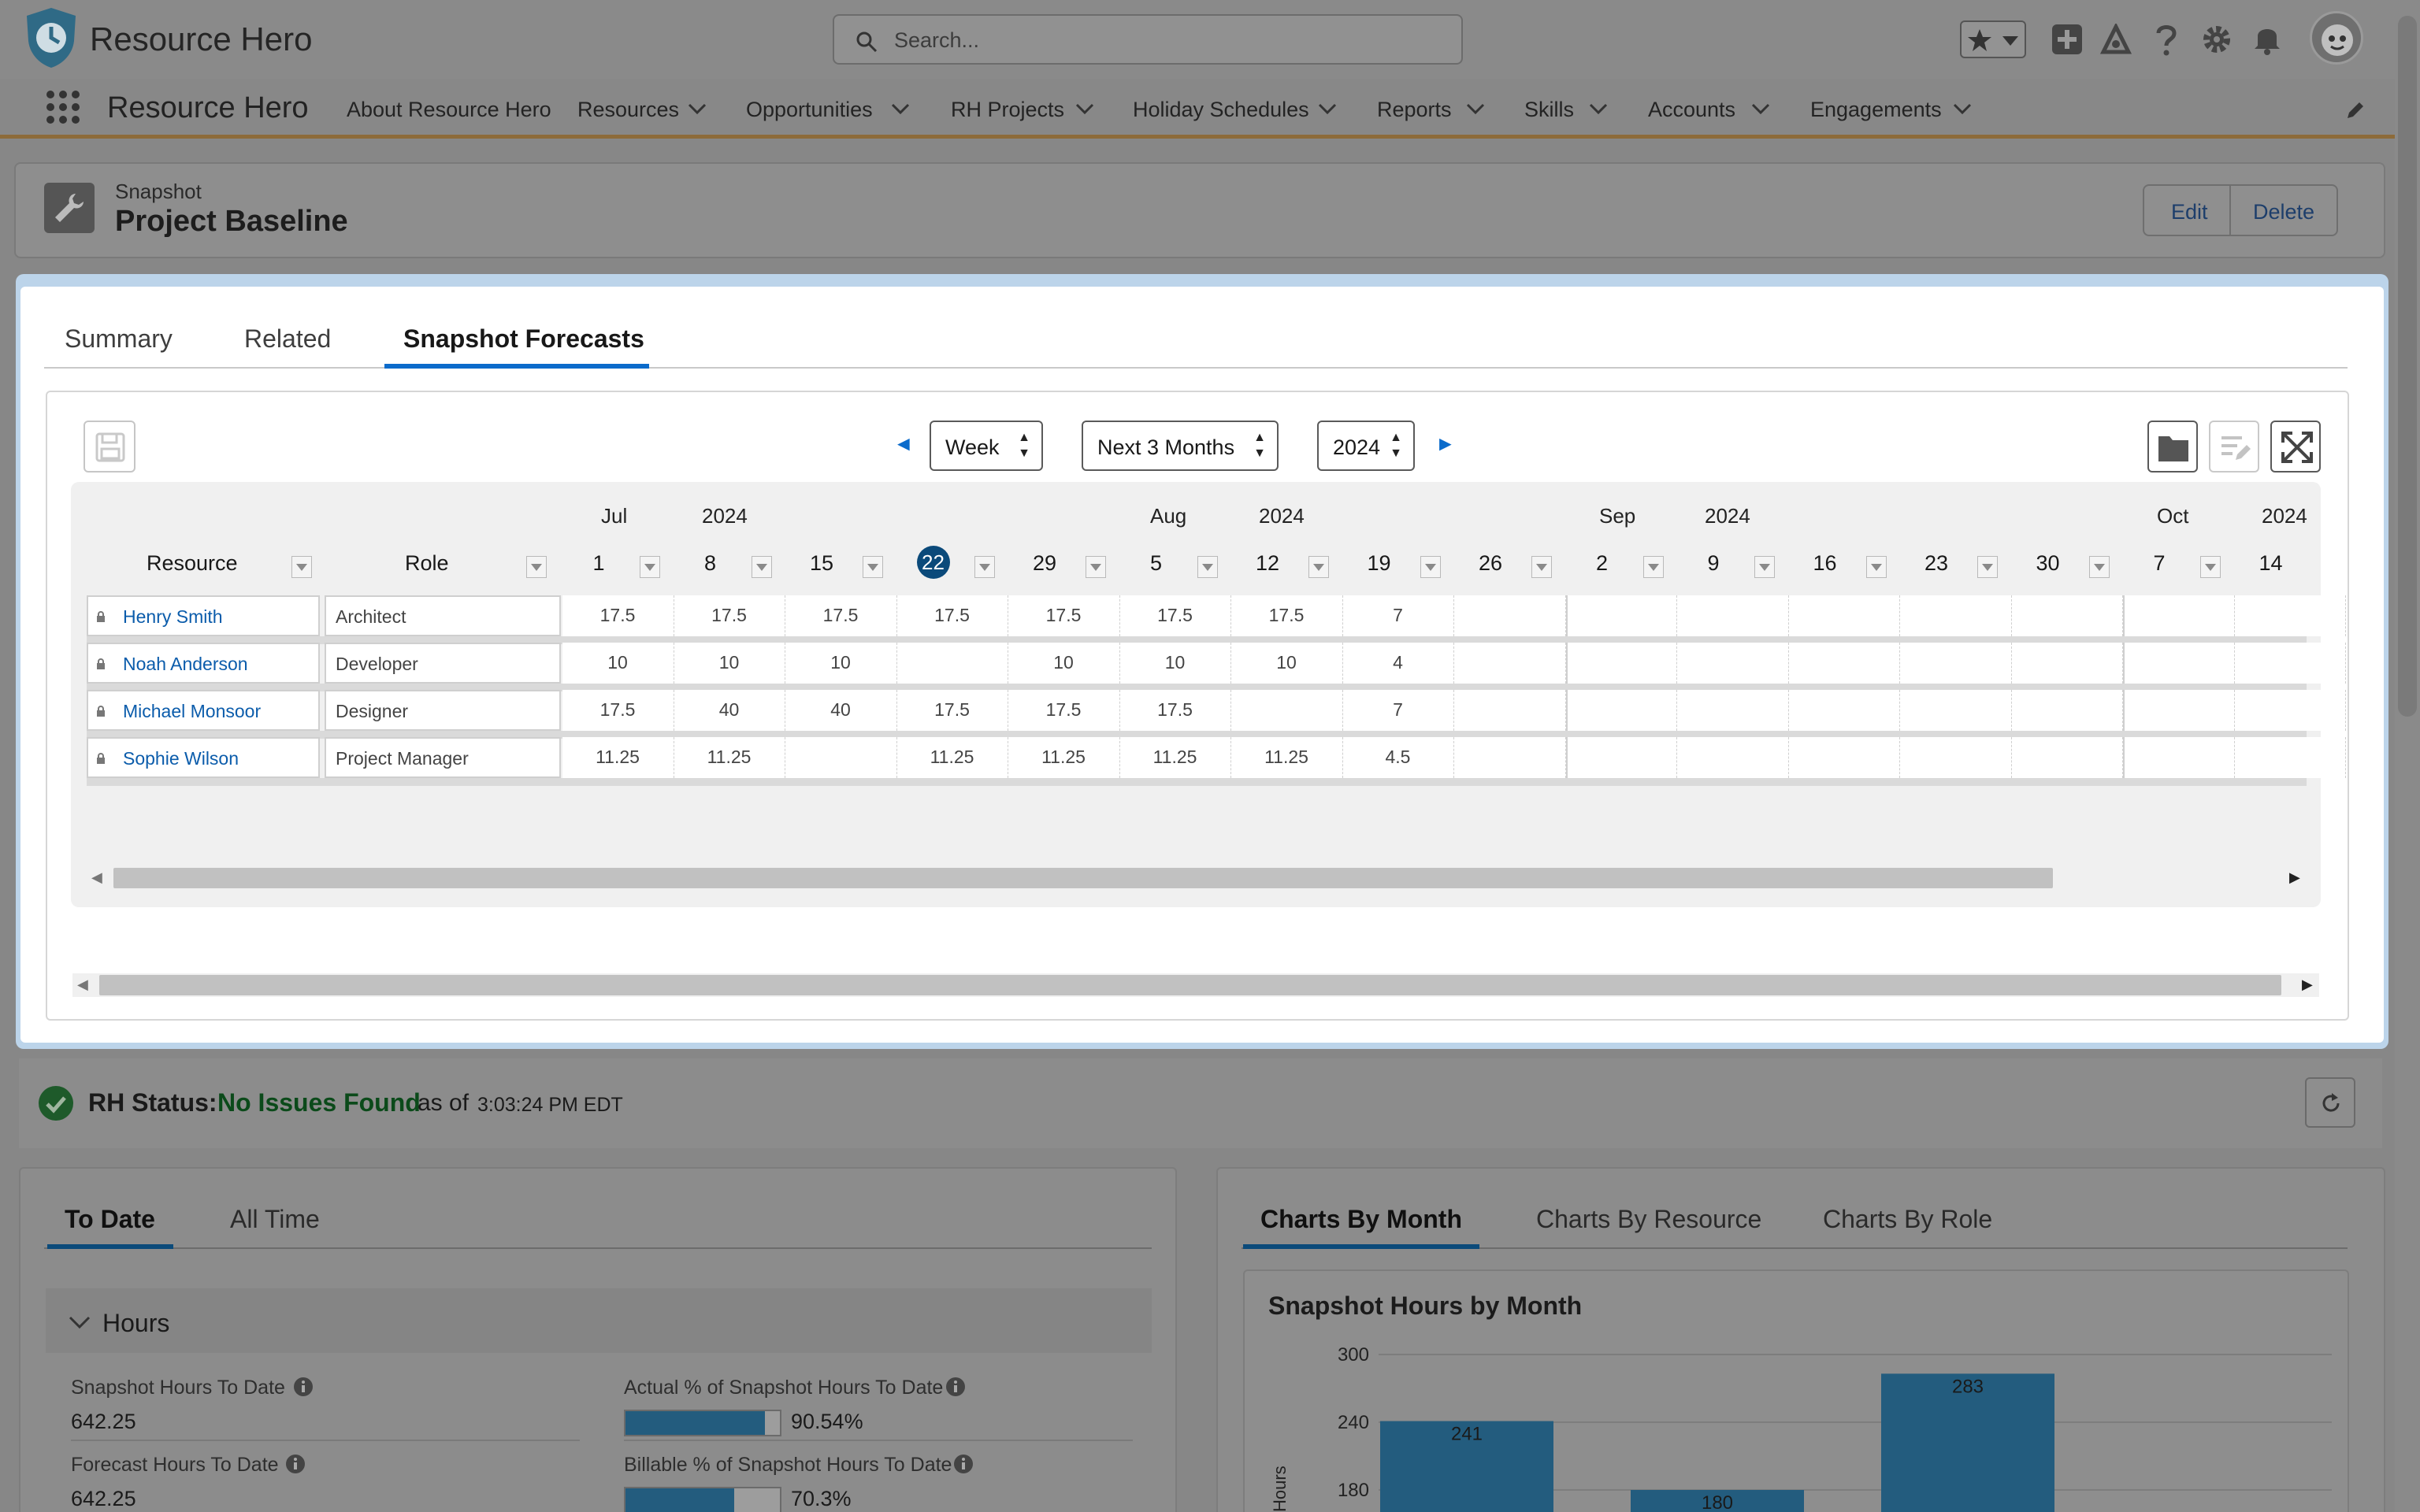 The image size is (2420, 1512). I want to click on panel-horizontal-scrollbar: ◀ ▶, so click(1195, 985).